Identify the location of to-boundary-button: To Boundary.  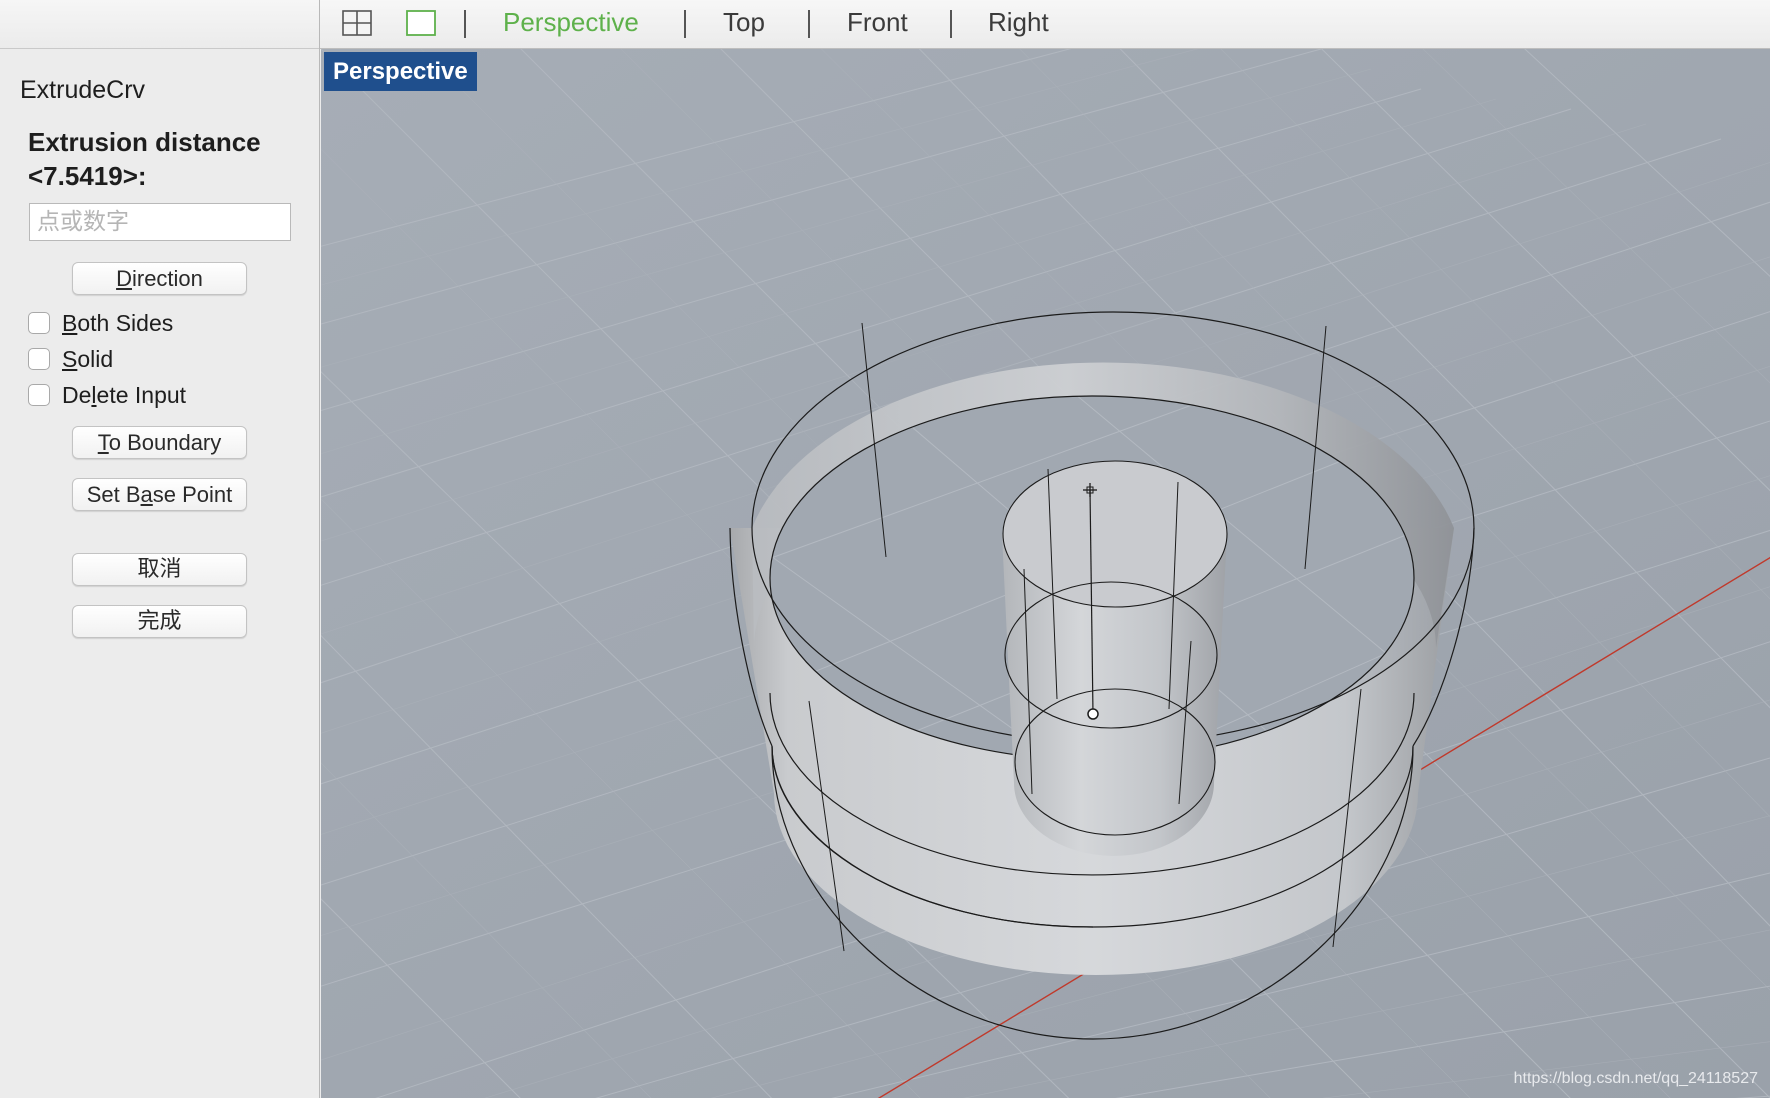
(159, 442).